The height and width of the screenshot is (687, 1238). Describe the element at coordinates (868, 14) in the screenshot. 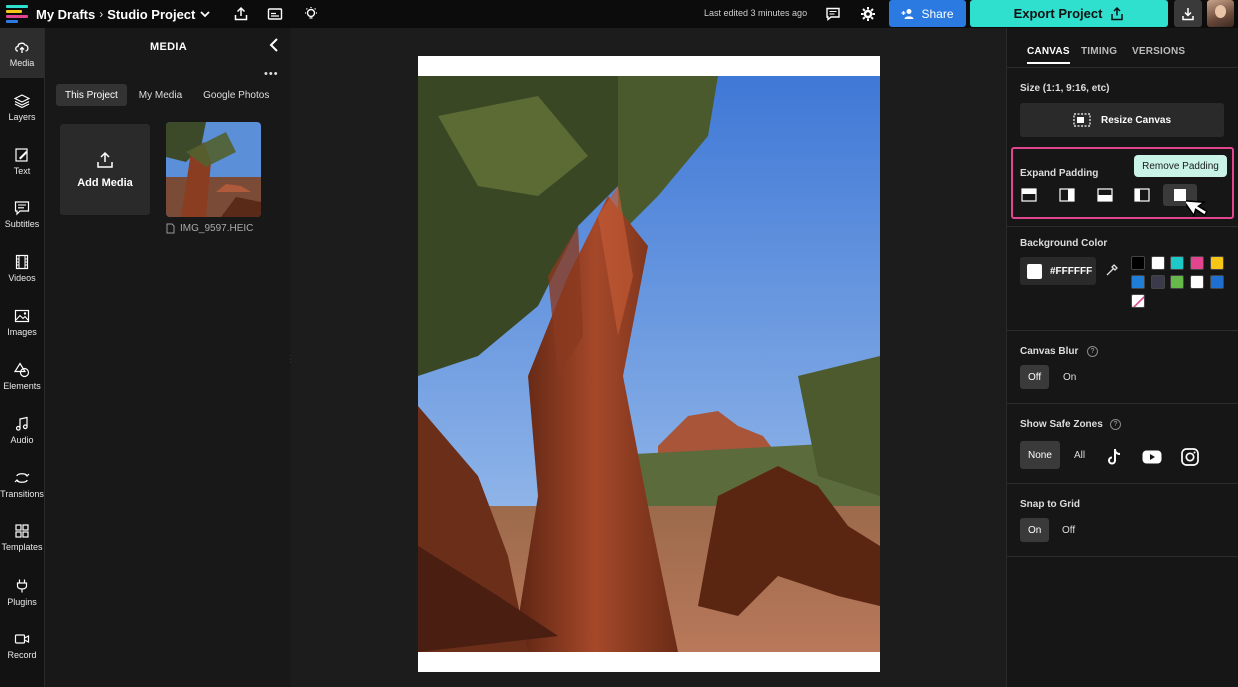

I see `gear-icon` at that location.